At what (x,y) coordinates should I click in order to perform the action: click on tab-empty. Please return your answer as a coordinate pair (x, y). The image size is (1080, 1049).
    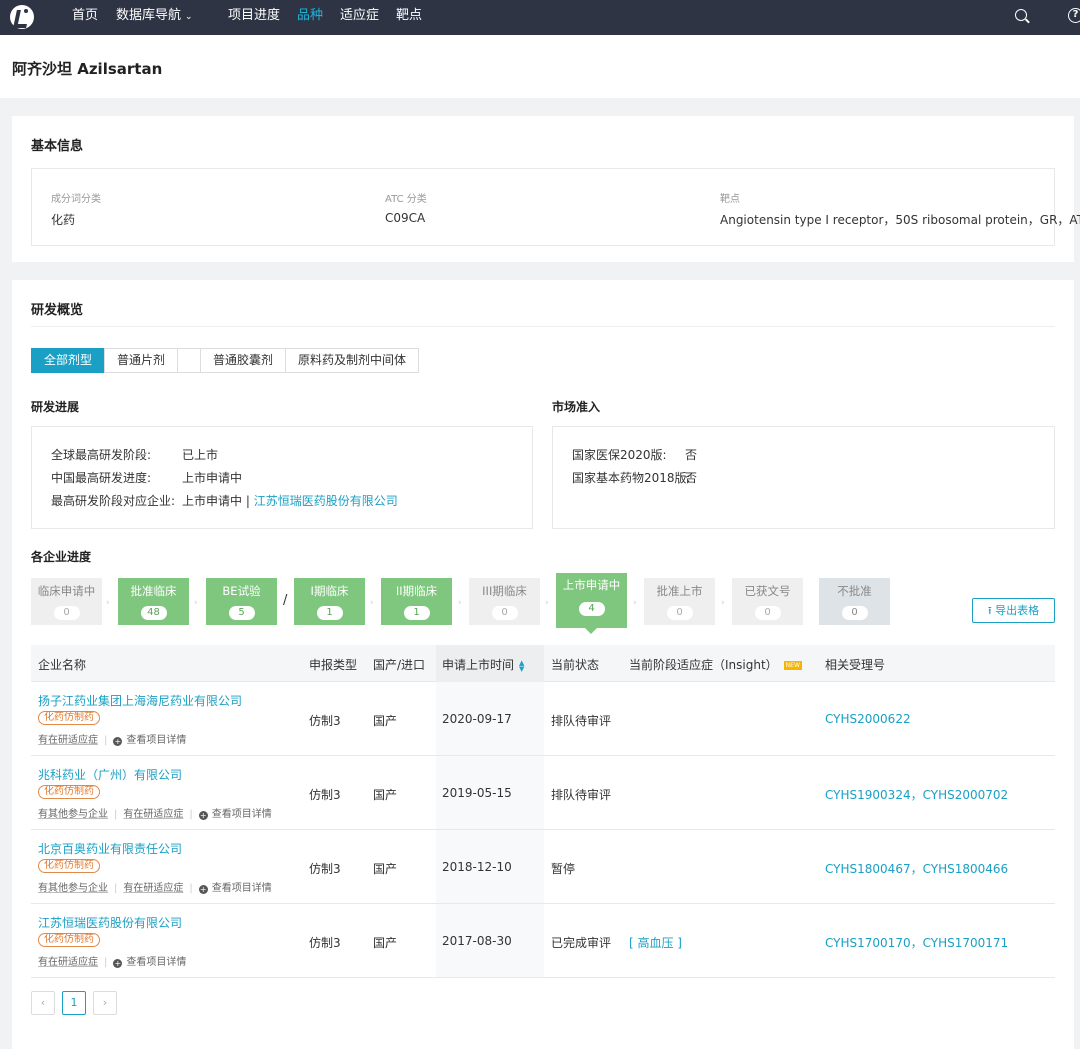
    Looking at the image, I should click on (189, 360).